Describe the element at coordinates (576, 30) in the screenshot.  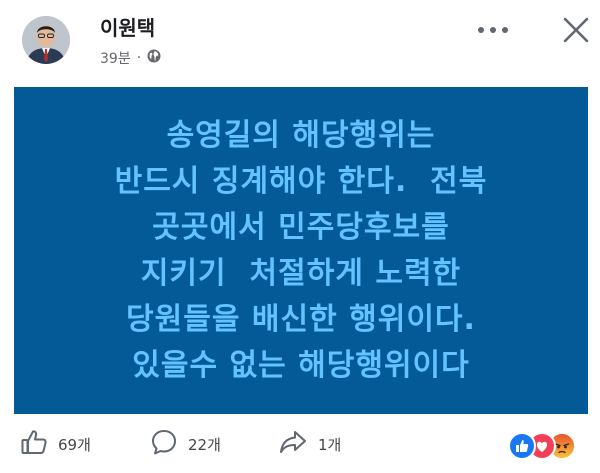
I see `close-icon` at that location.